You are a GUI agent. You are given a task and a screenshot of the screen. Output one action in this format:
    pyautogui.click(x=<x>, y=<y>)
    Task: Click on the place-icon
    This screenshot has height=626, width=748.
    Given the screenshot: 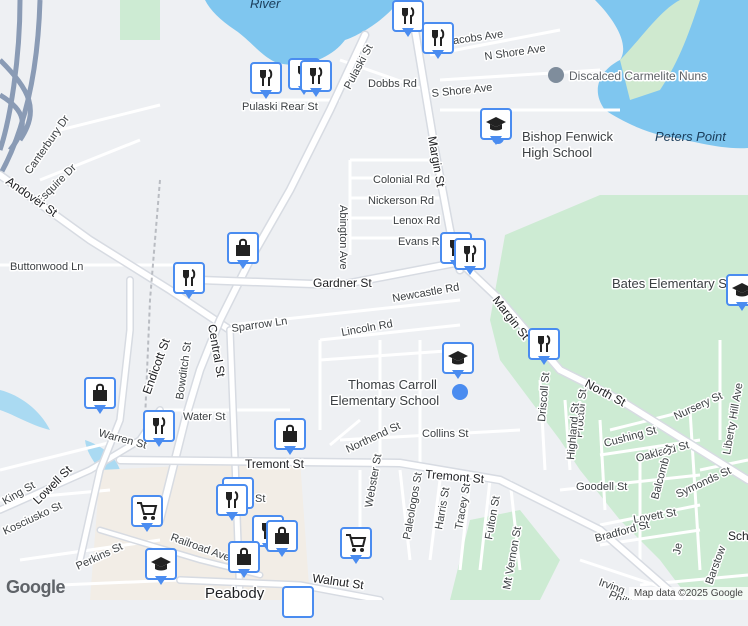 What is the action you would take?
    pyautogui.click(x=298, y=602)
    